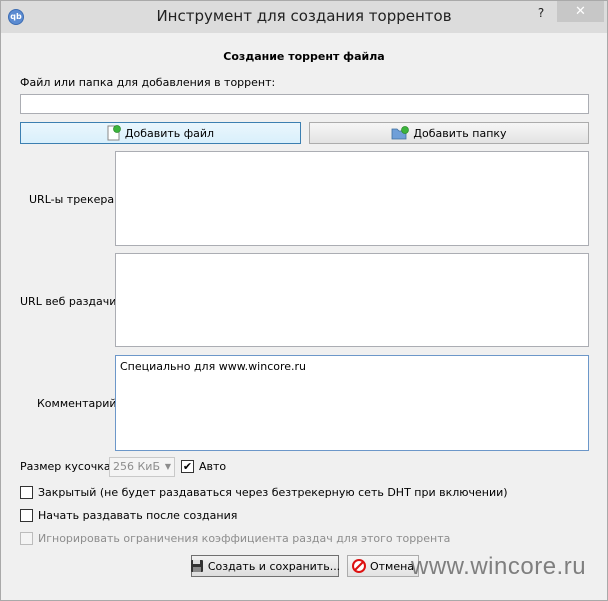 This screenshot has width=608, height=601. Describe the element at coordinates (392, 566) in the screenshot. I see `cancel-label: Отмена` at that location.